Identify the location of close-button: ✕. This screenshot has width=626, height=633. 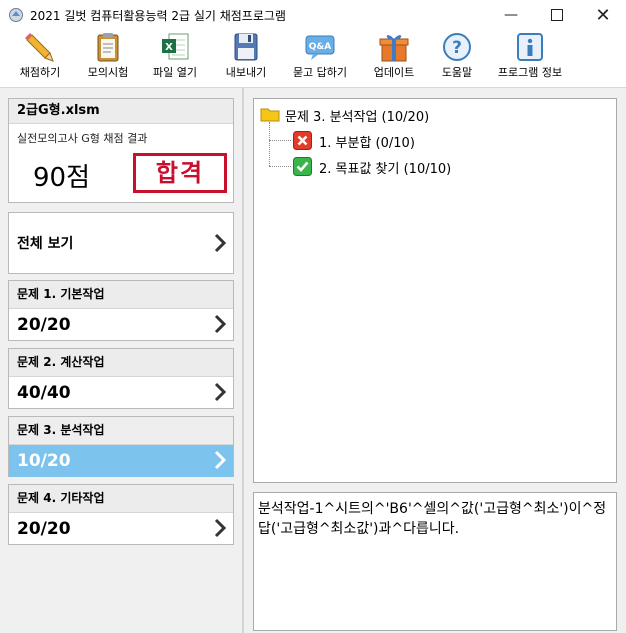
(603, 15).